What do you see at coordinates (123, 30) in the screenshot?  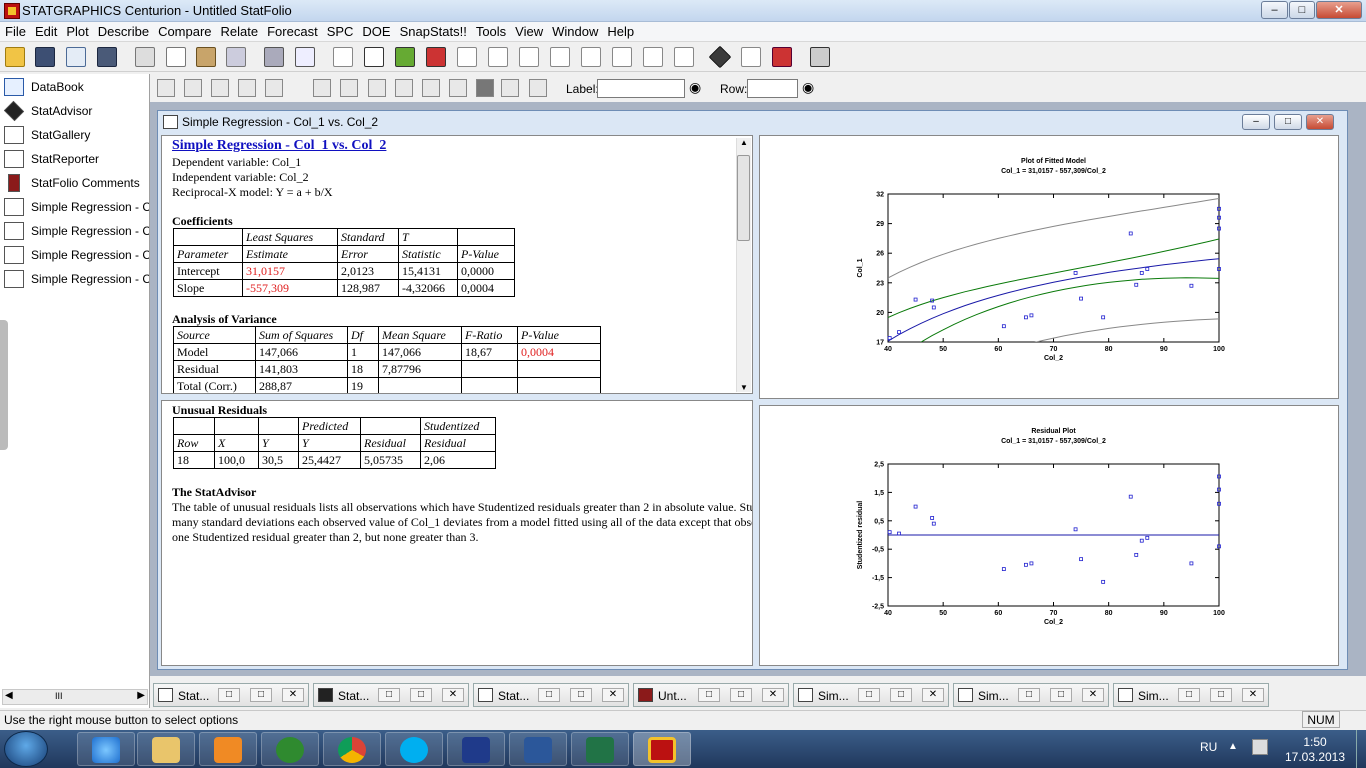 I see `menu-describe: Describe` at bounding box center [123, 30].